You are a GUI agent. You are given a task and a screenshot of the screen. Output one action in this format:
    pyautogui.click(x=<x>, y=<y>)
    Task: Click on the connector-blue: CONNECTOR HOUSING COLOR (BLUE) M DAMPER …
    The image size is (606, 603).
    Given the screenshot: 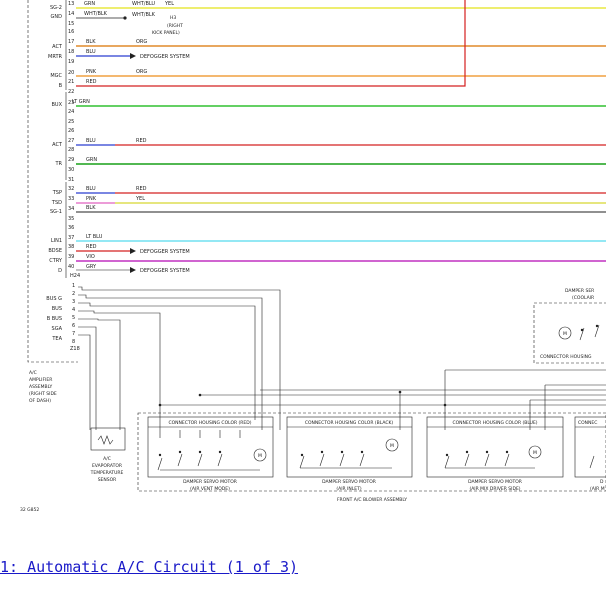 What is the action you would take?
    pyautogui.click(x=495, y=454)
    